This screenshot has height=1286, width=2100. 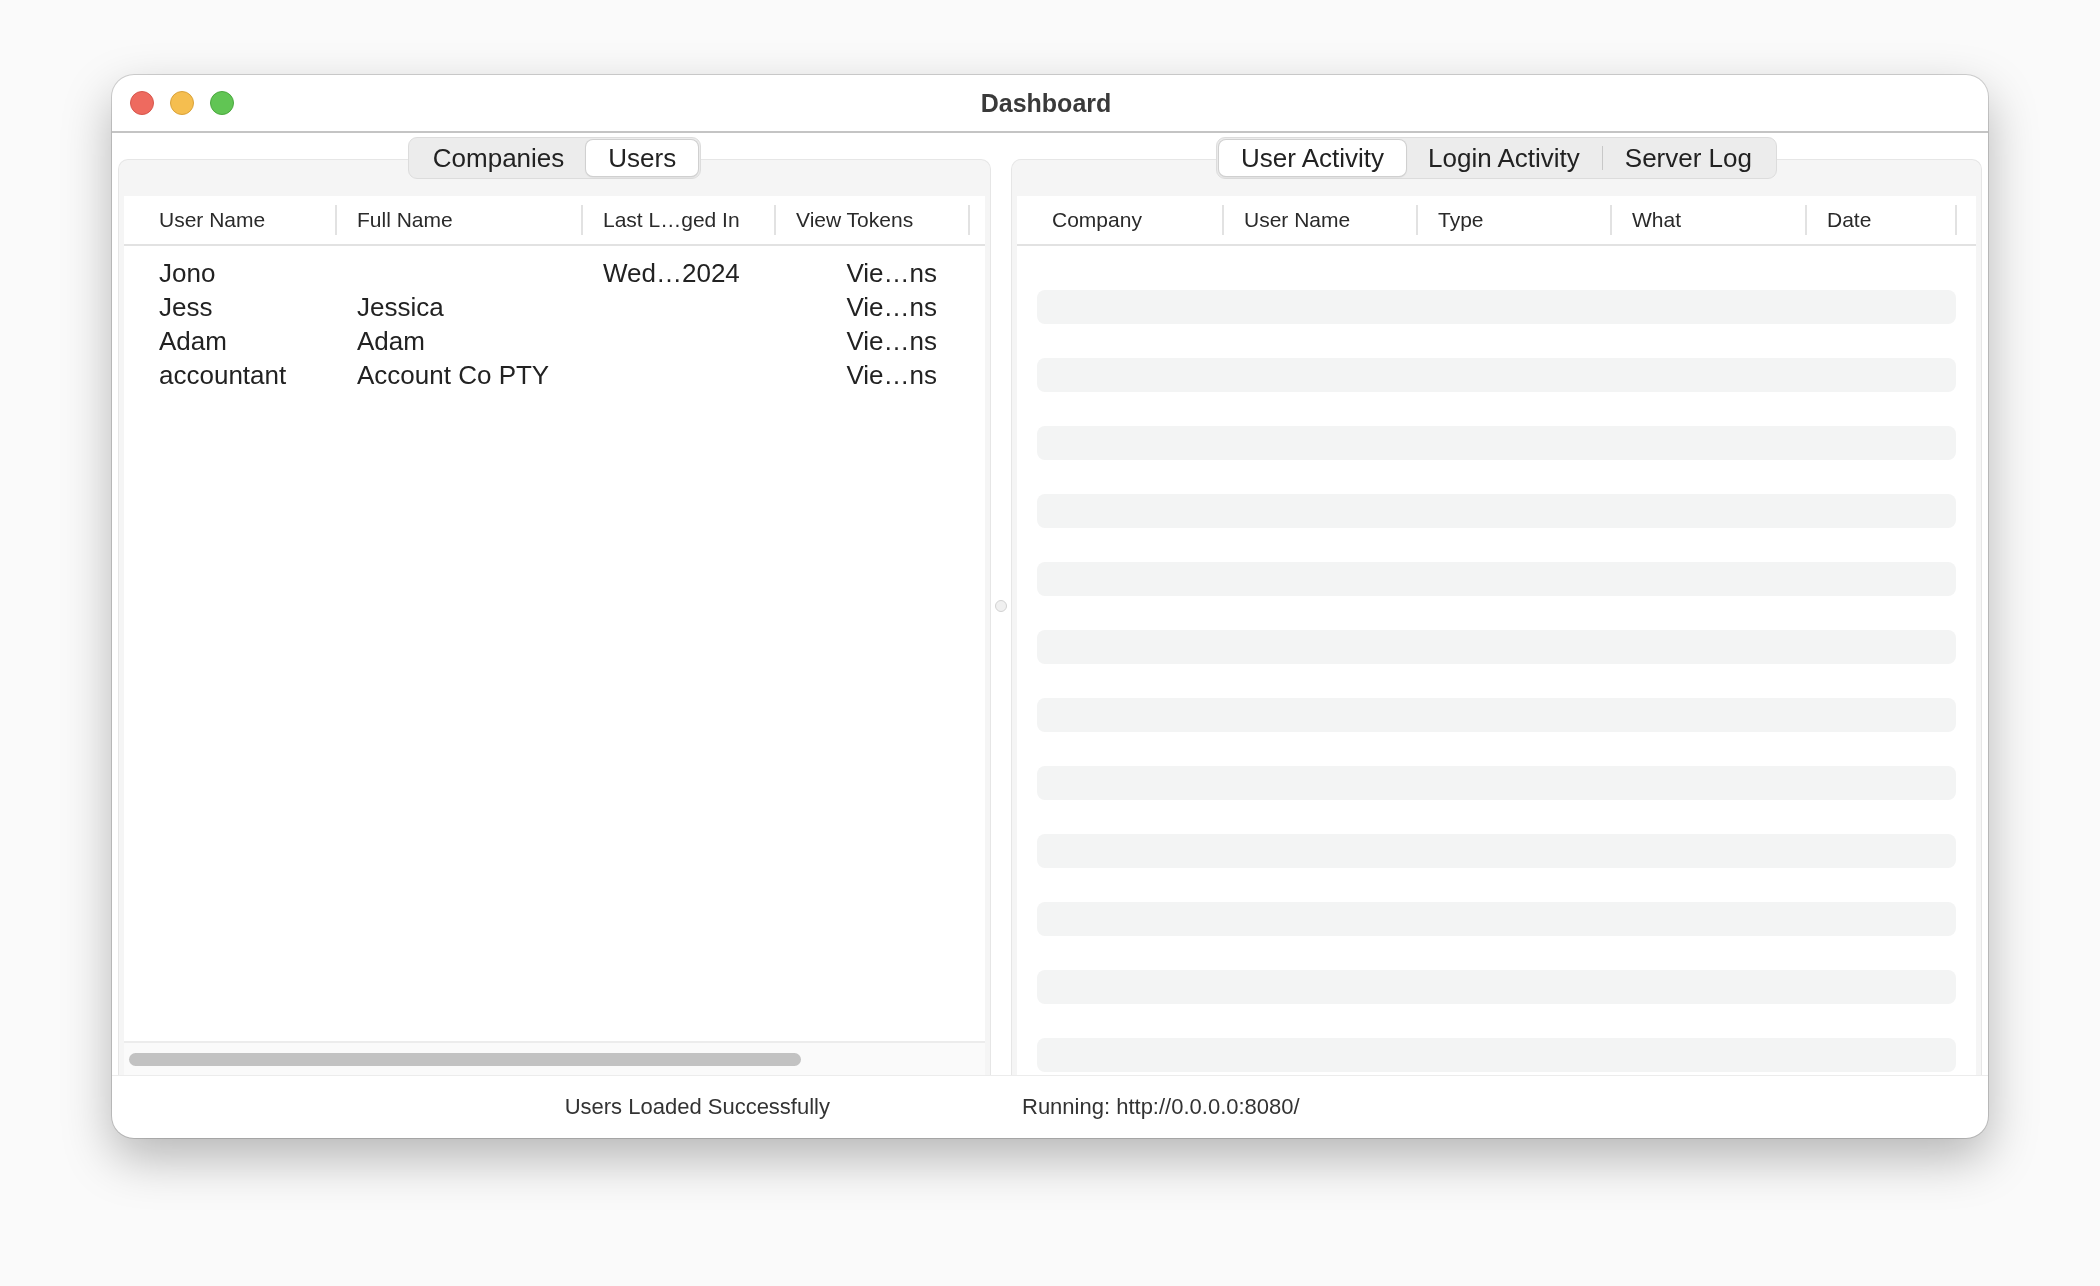 I want to click on tab: Users, so click(x=642, y=158).